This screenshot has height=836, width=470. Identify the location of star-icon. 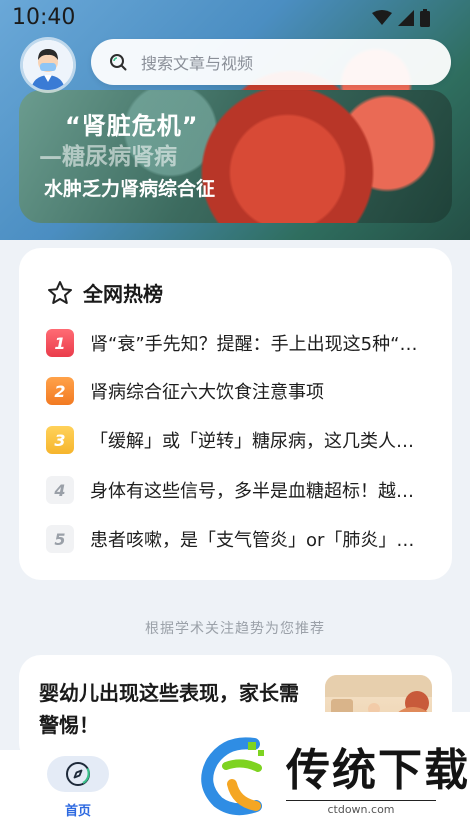
(60, 292).